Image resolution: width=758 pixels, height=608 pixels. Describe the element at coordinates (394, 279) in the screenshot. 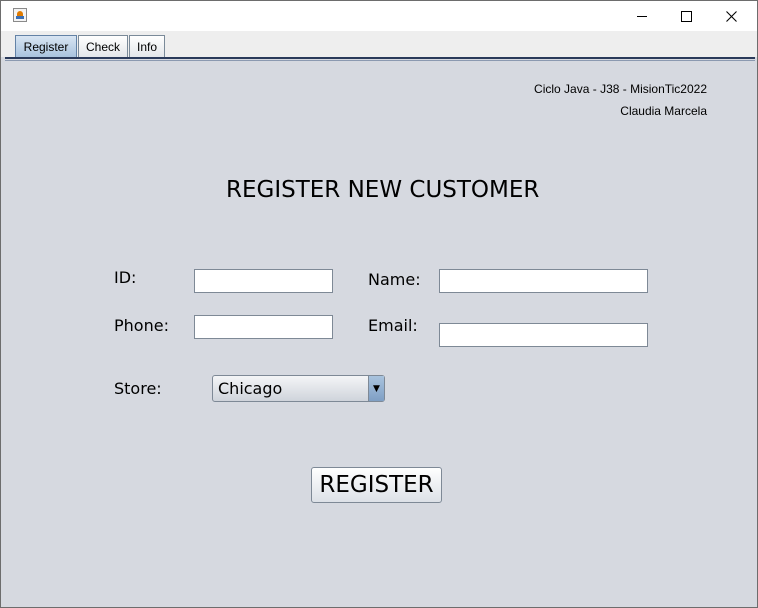

I see `name-label: Name:` at that location.